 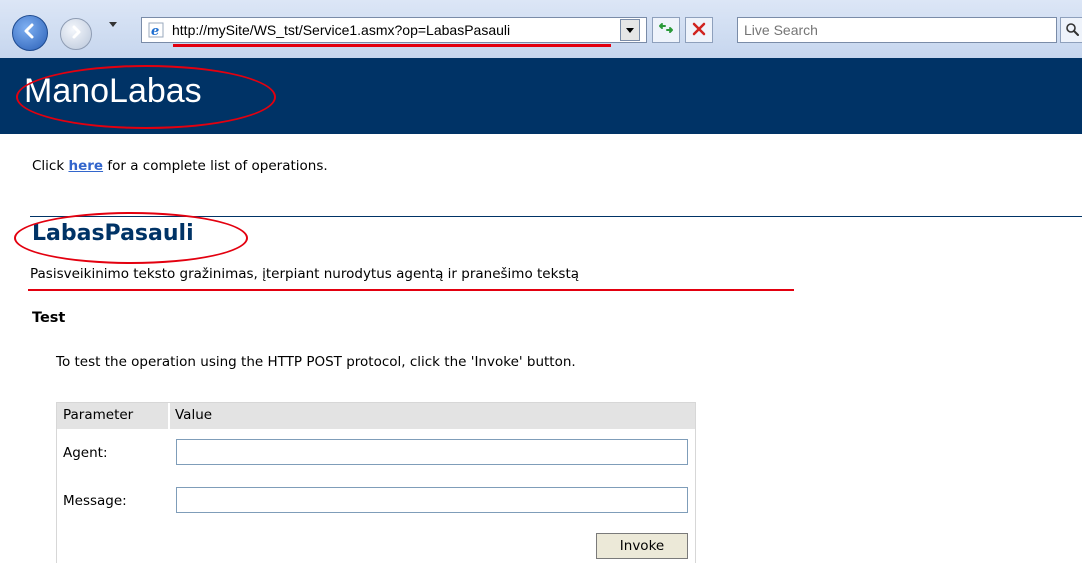 What do you see at coordinates (194, 415) in the screenshot?
I see `header-value: Value` at bounding box center [194, 415].